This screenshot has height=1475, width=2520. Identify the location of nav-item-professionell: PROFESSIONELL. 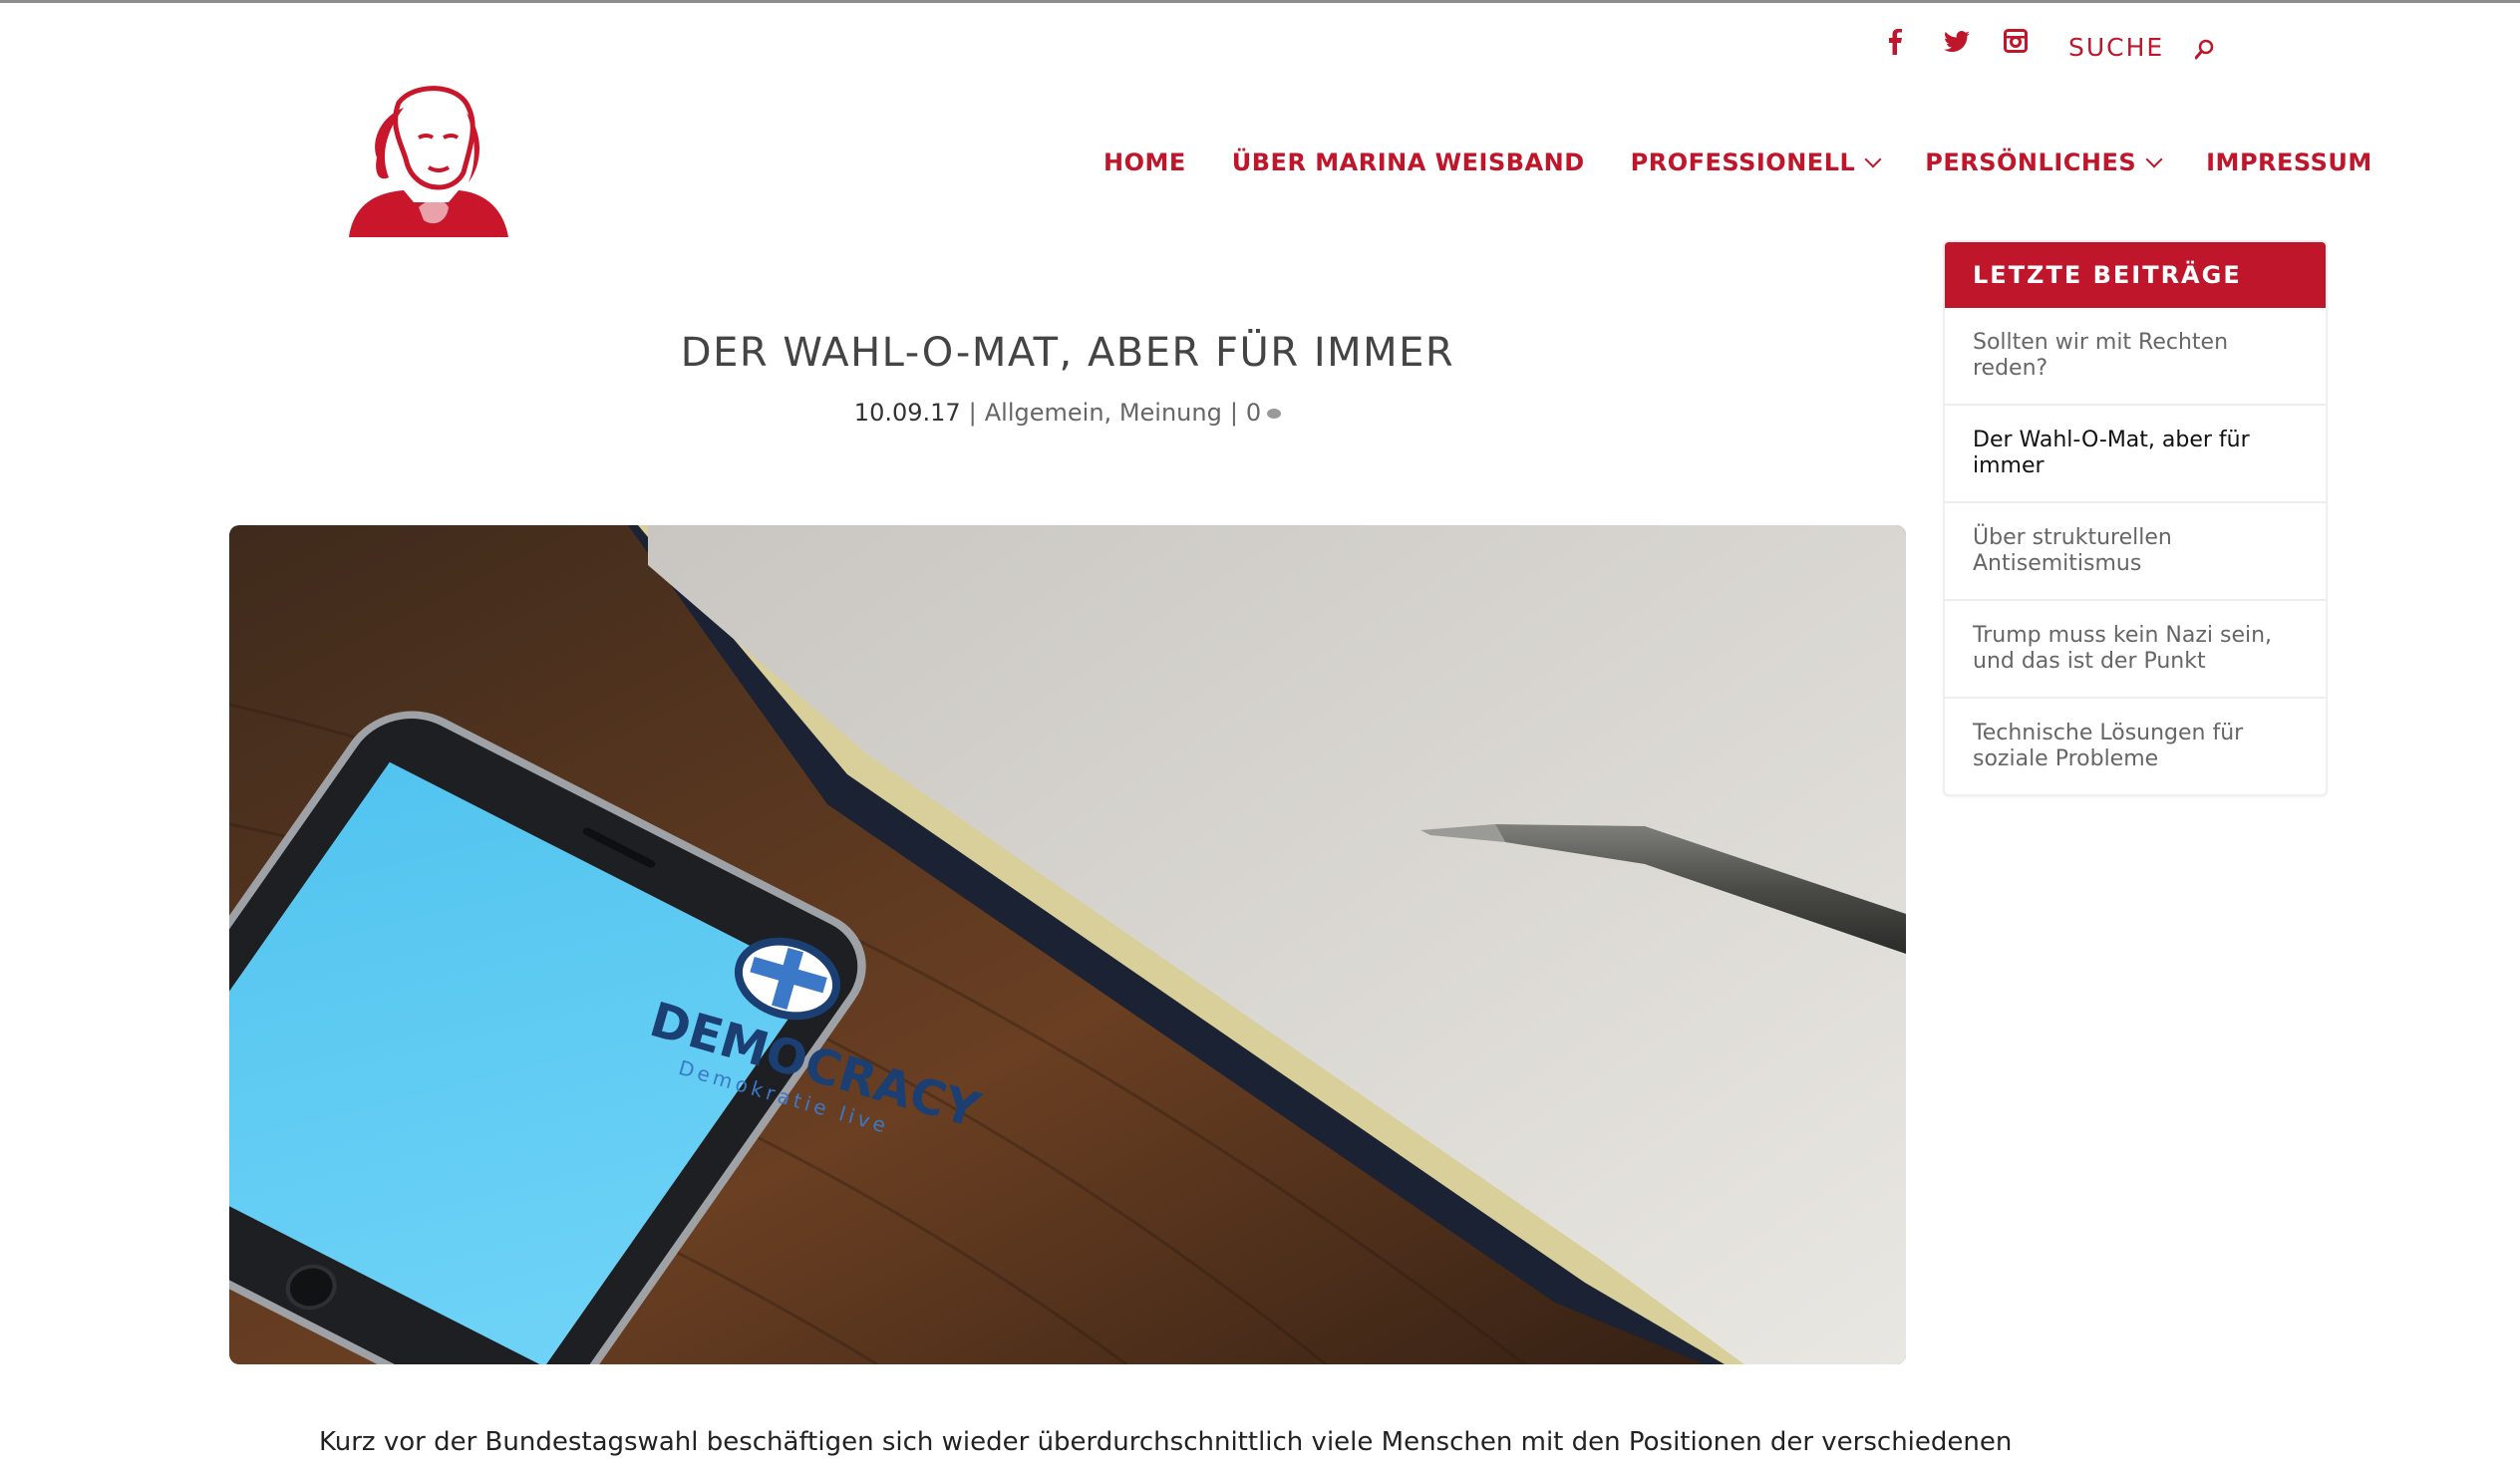
(1756, 162).